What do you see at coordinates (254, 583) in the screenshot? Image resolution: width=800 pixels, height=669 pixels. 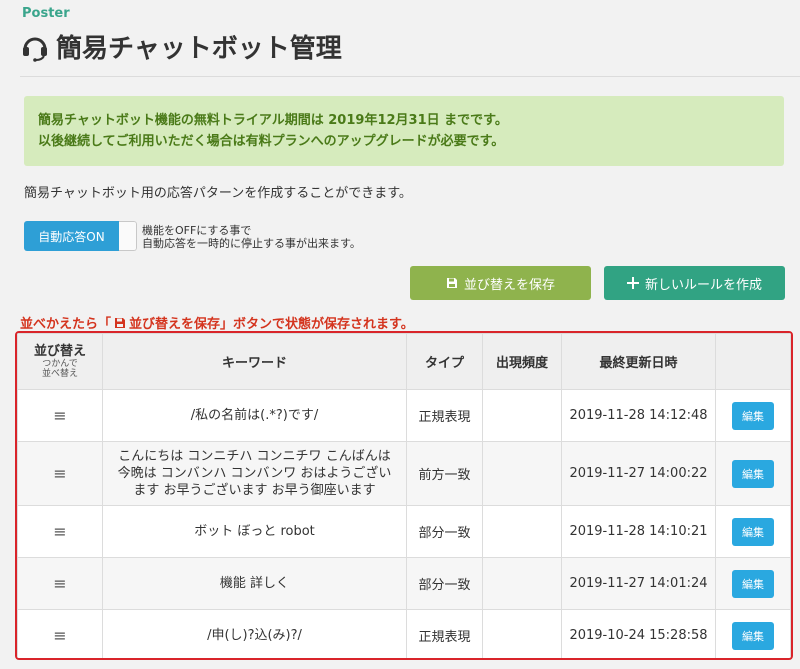 I see `row-keyword: 機能 詳しく` at bounding box center [254, 583].